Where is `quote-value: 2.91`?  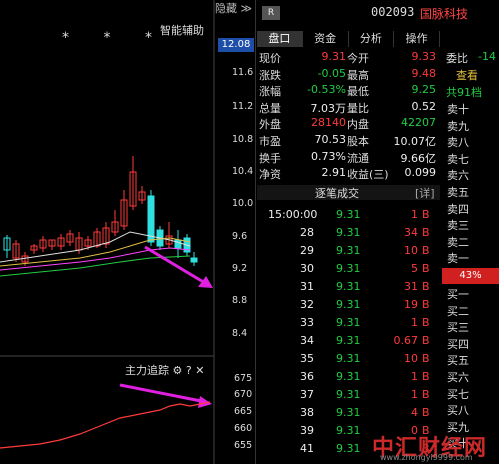 quote-value: 2.91 is located at coordinates (334, 173).